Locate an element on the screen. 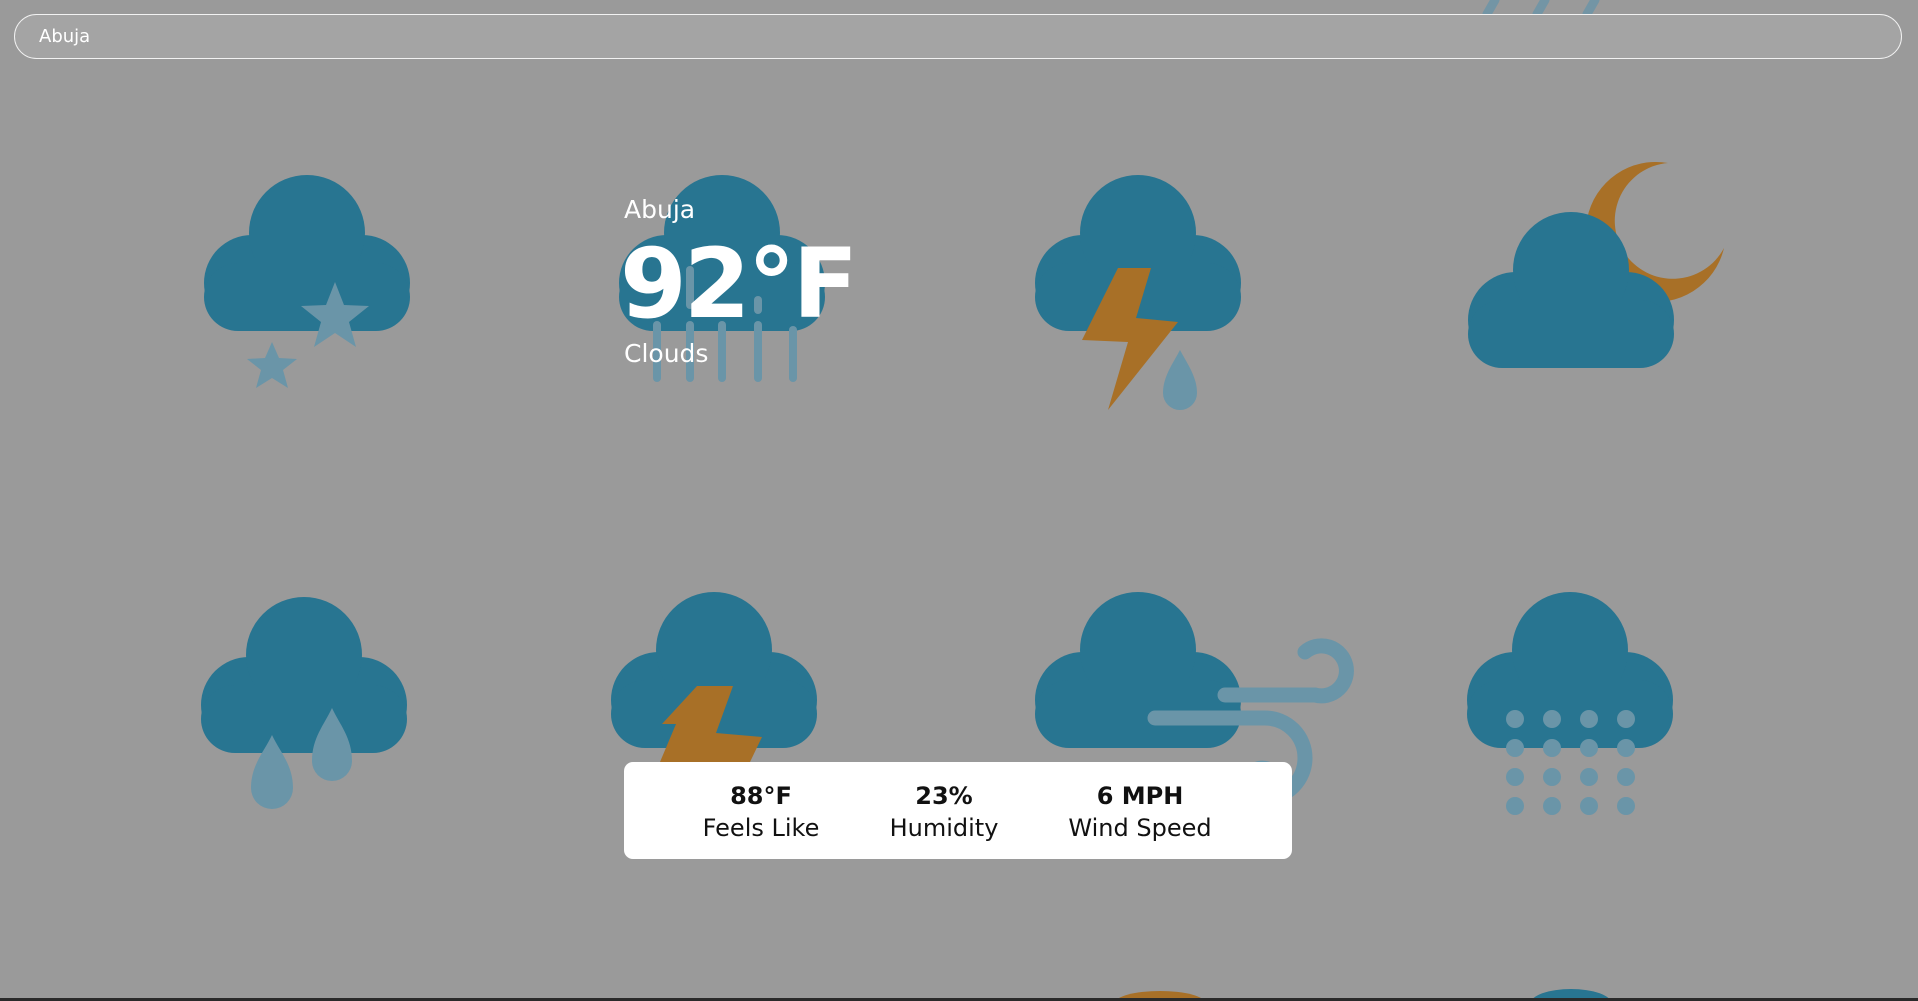 This screenshot has height=1001, width=1918. humidity-value: 23% is located at coordinates (944, 796).